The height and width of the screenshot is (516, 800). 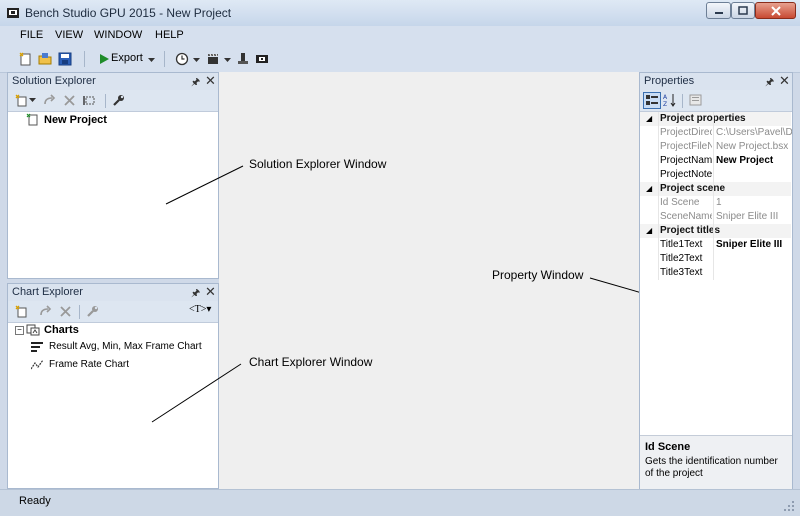 I want to click on property-name: SceneName, so click(x=686, y=216).